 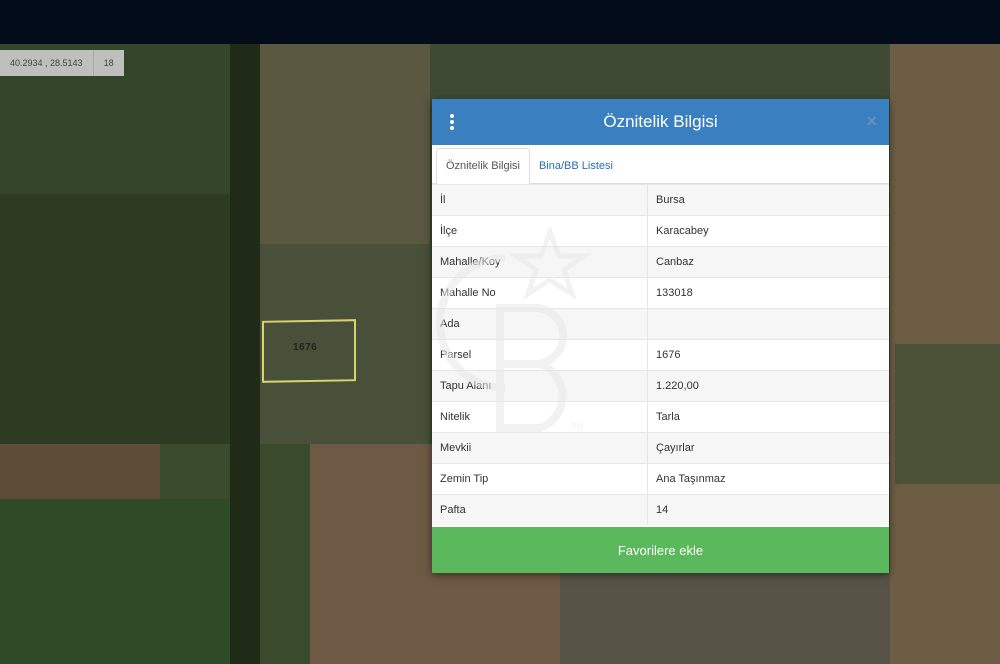 What do you see at coordinates (768, 231) in the screenshot?
I see `row-value: Karacabey` at bounding box center [768, 231].